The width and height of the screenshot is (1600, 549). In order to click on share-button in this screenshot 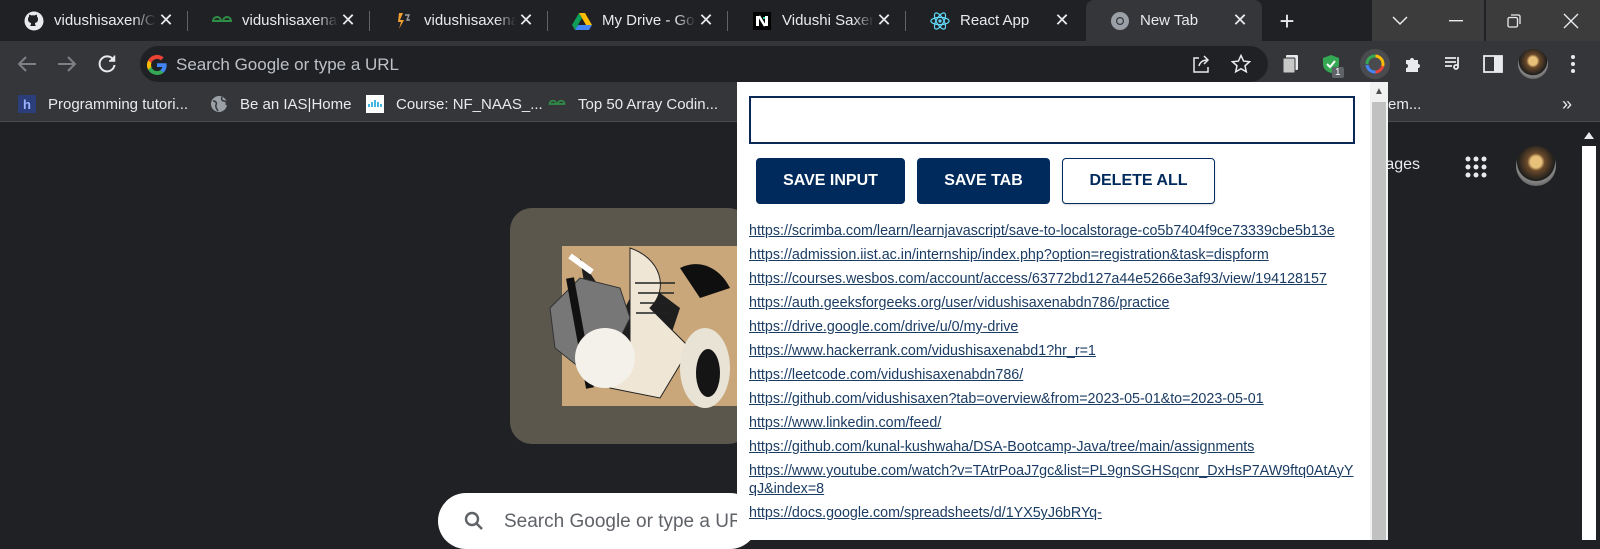, I will do `click(1201, 64)`.